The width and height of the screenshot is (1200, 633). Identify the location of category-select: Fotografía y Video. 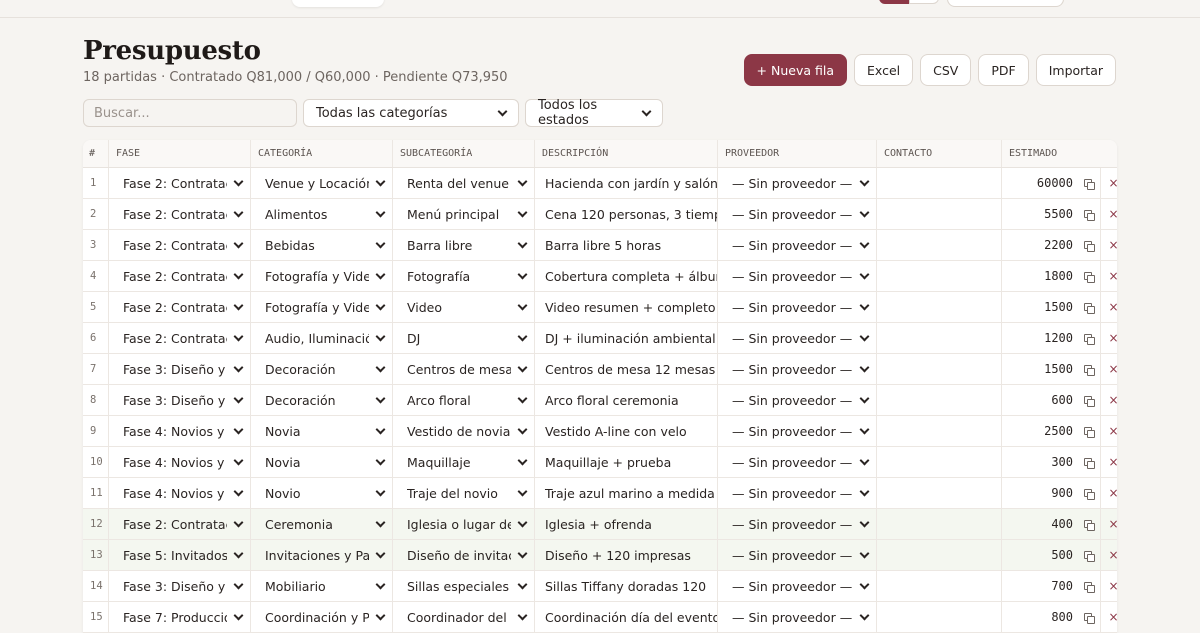
(322, 307).